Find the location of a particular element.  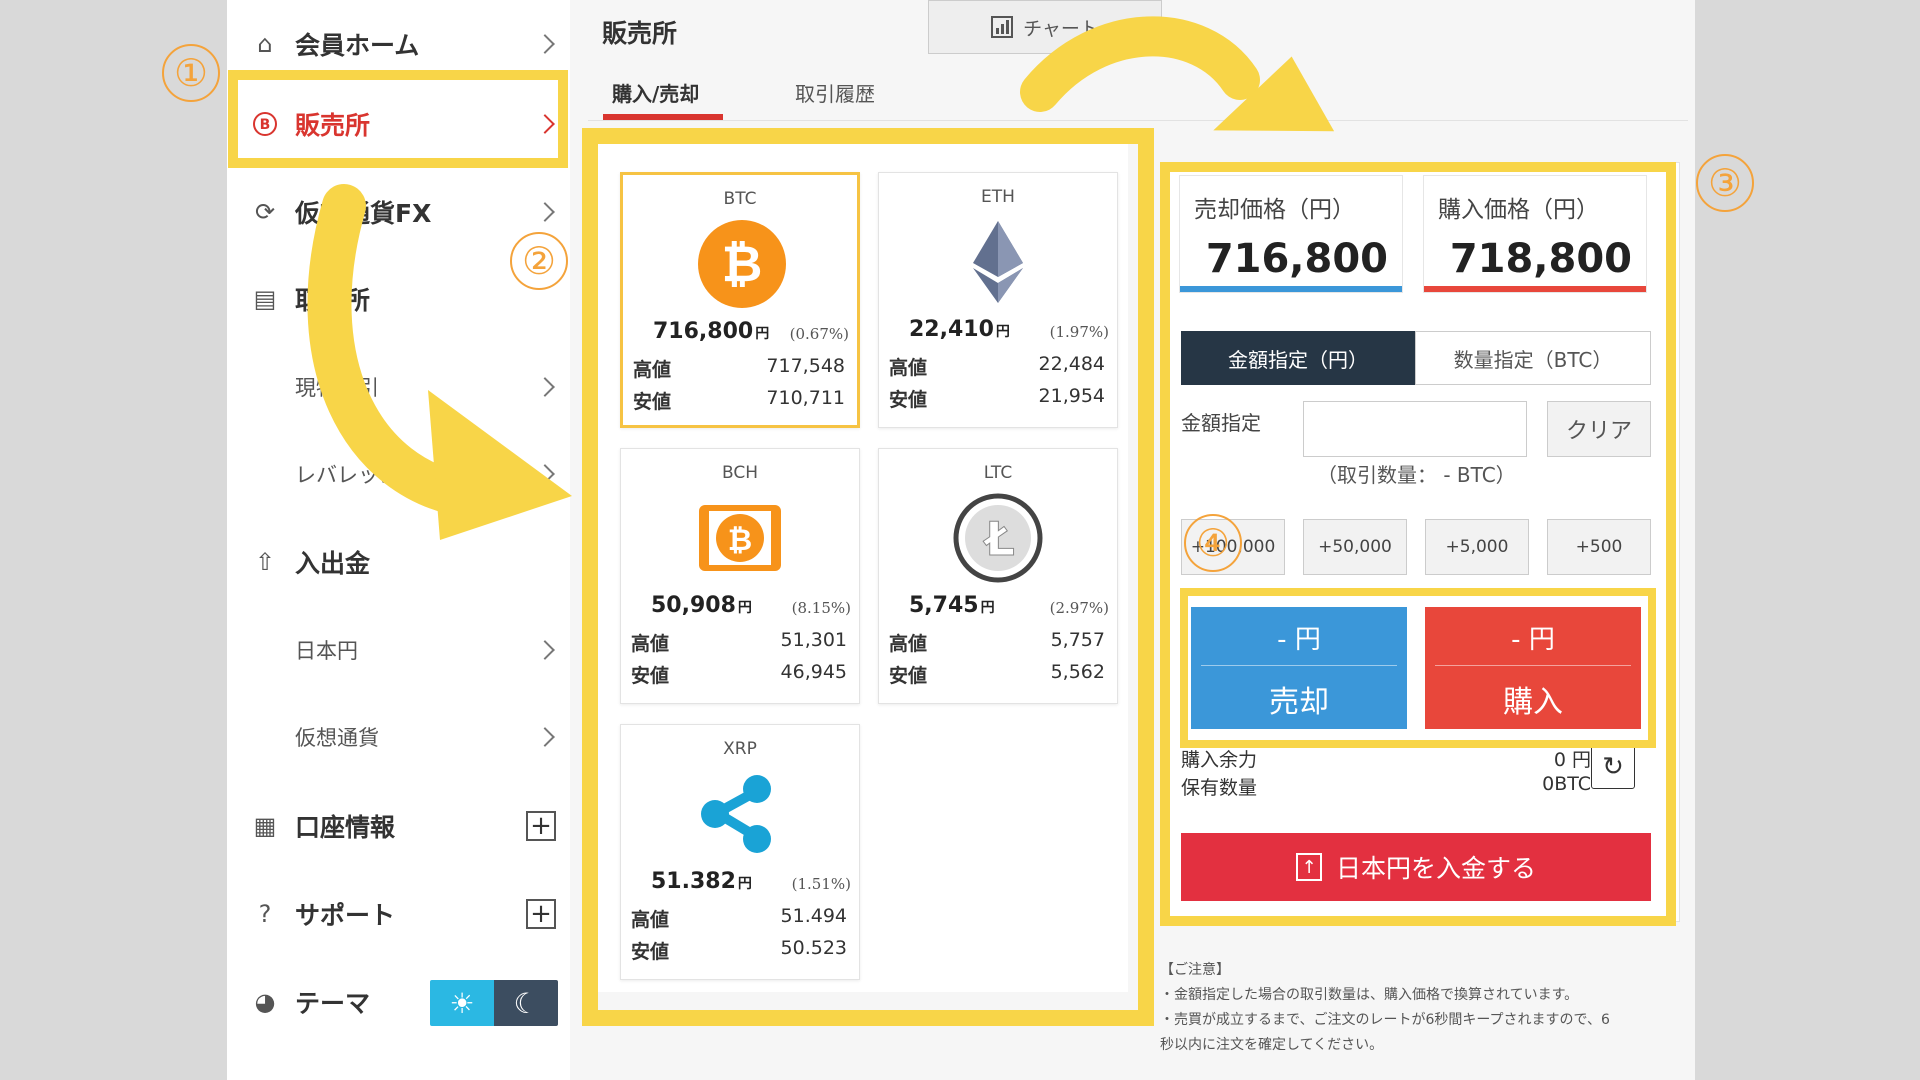

step-badge-1: ① is located at coordinates (191, 73).